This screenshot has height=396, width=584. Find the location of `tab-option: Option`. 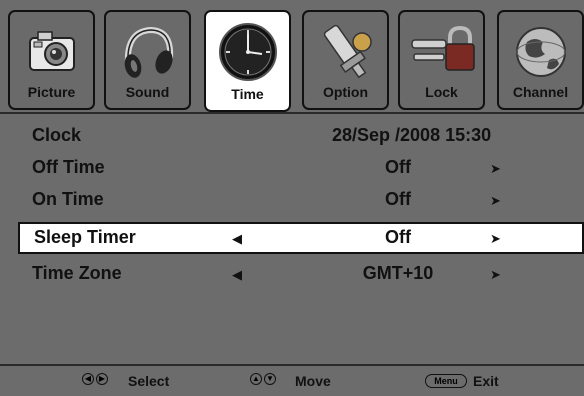

tab-option: Option is located at coordinates (345, 60).